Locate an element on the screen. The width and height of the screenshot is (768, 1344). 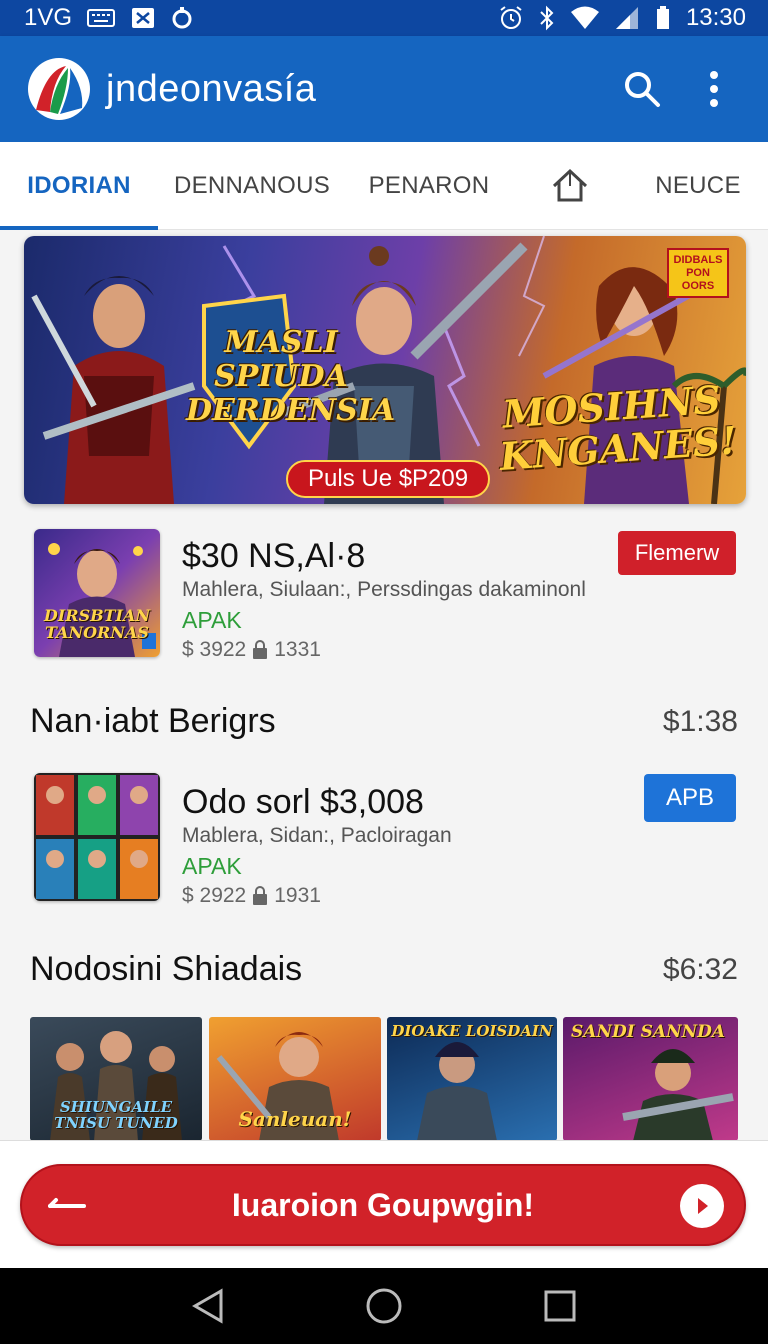
recents-icon is located at coordinates (560, 1306).